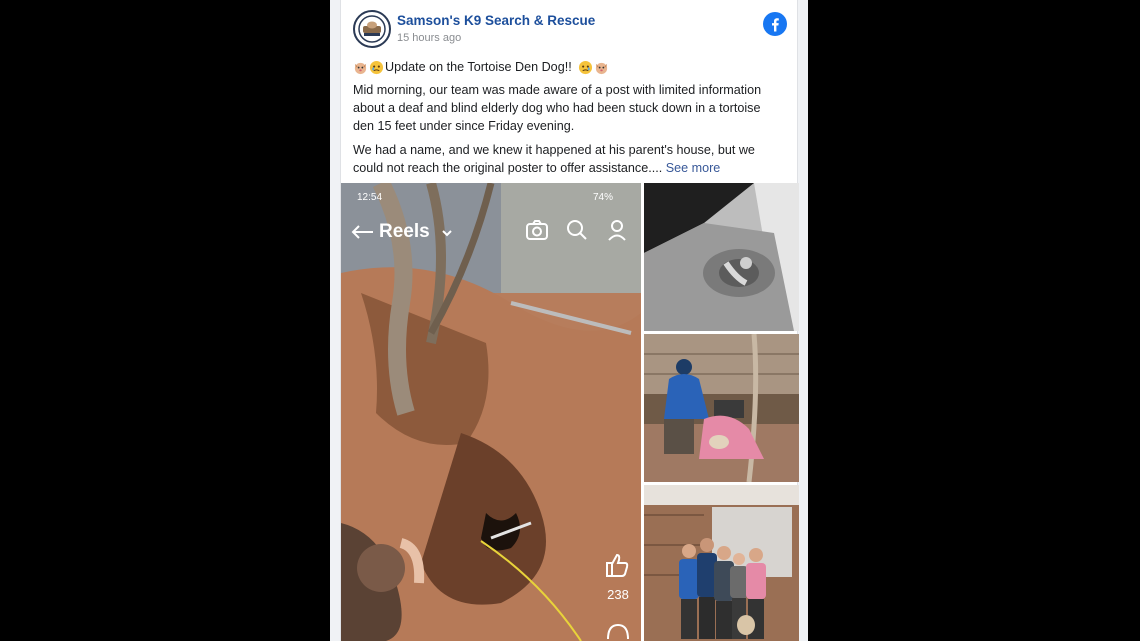  Describe the element at coordinates (478, 67) in the screenshot. I see `post-headline: Update on the Tortoise Den Dog!!` at that location.